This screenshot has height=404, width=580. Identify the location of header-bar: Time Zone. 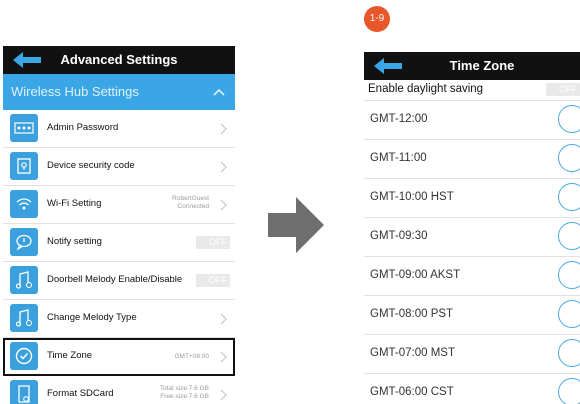
(472, 66).